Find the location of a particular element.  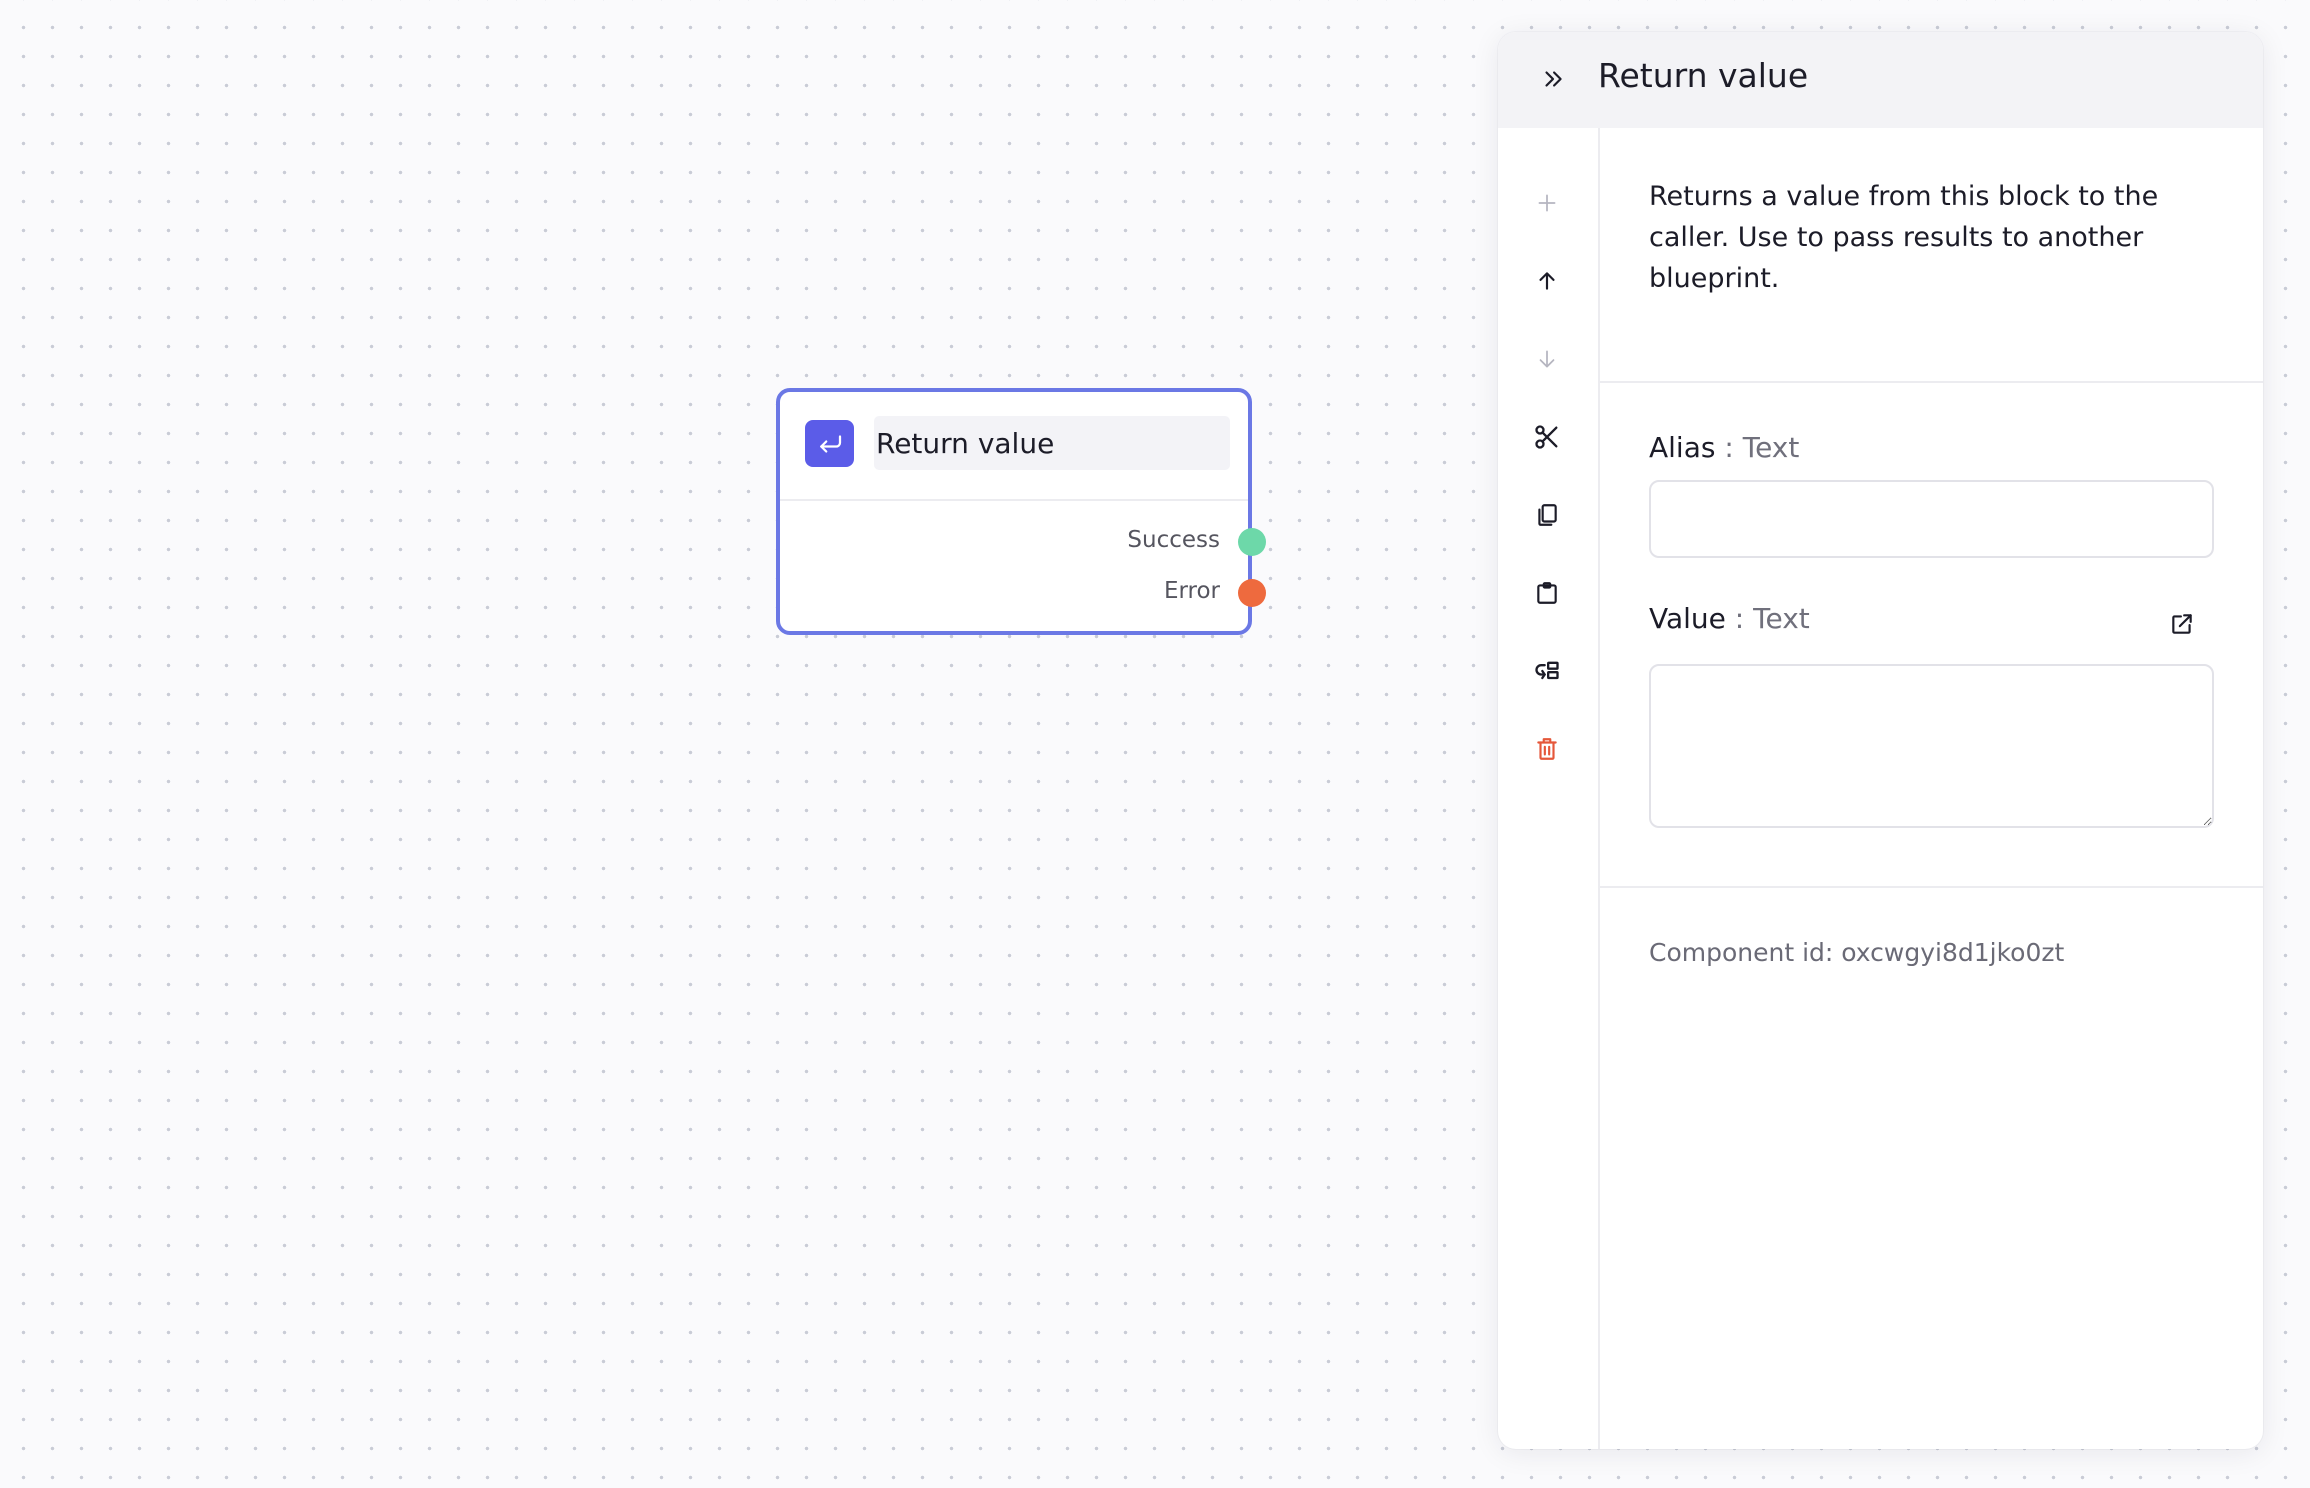

paste-icon is located at coordinates (1547, 593).